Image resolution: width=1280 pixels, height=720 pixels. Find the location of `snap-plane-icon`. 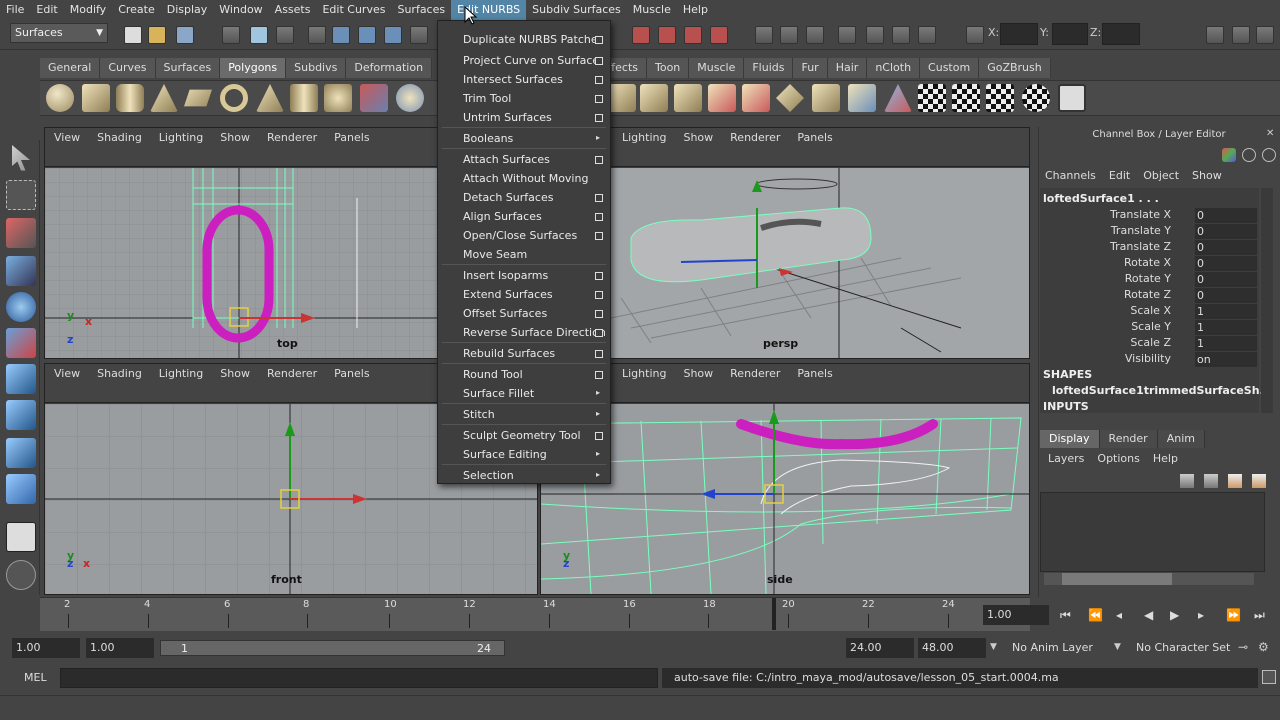

snap-plane-icon is located at coordinates (419, 35).